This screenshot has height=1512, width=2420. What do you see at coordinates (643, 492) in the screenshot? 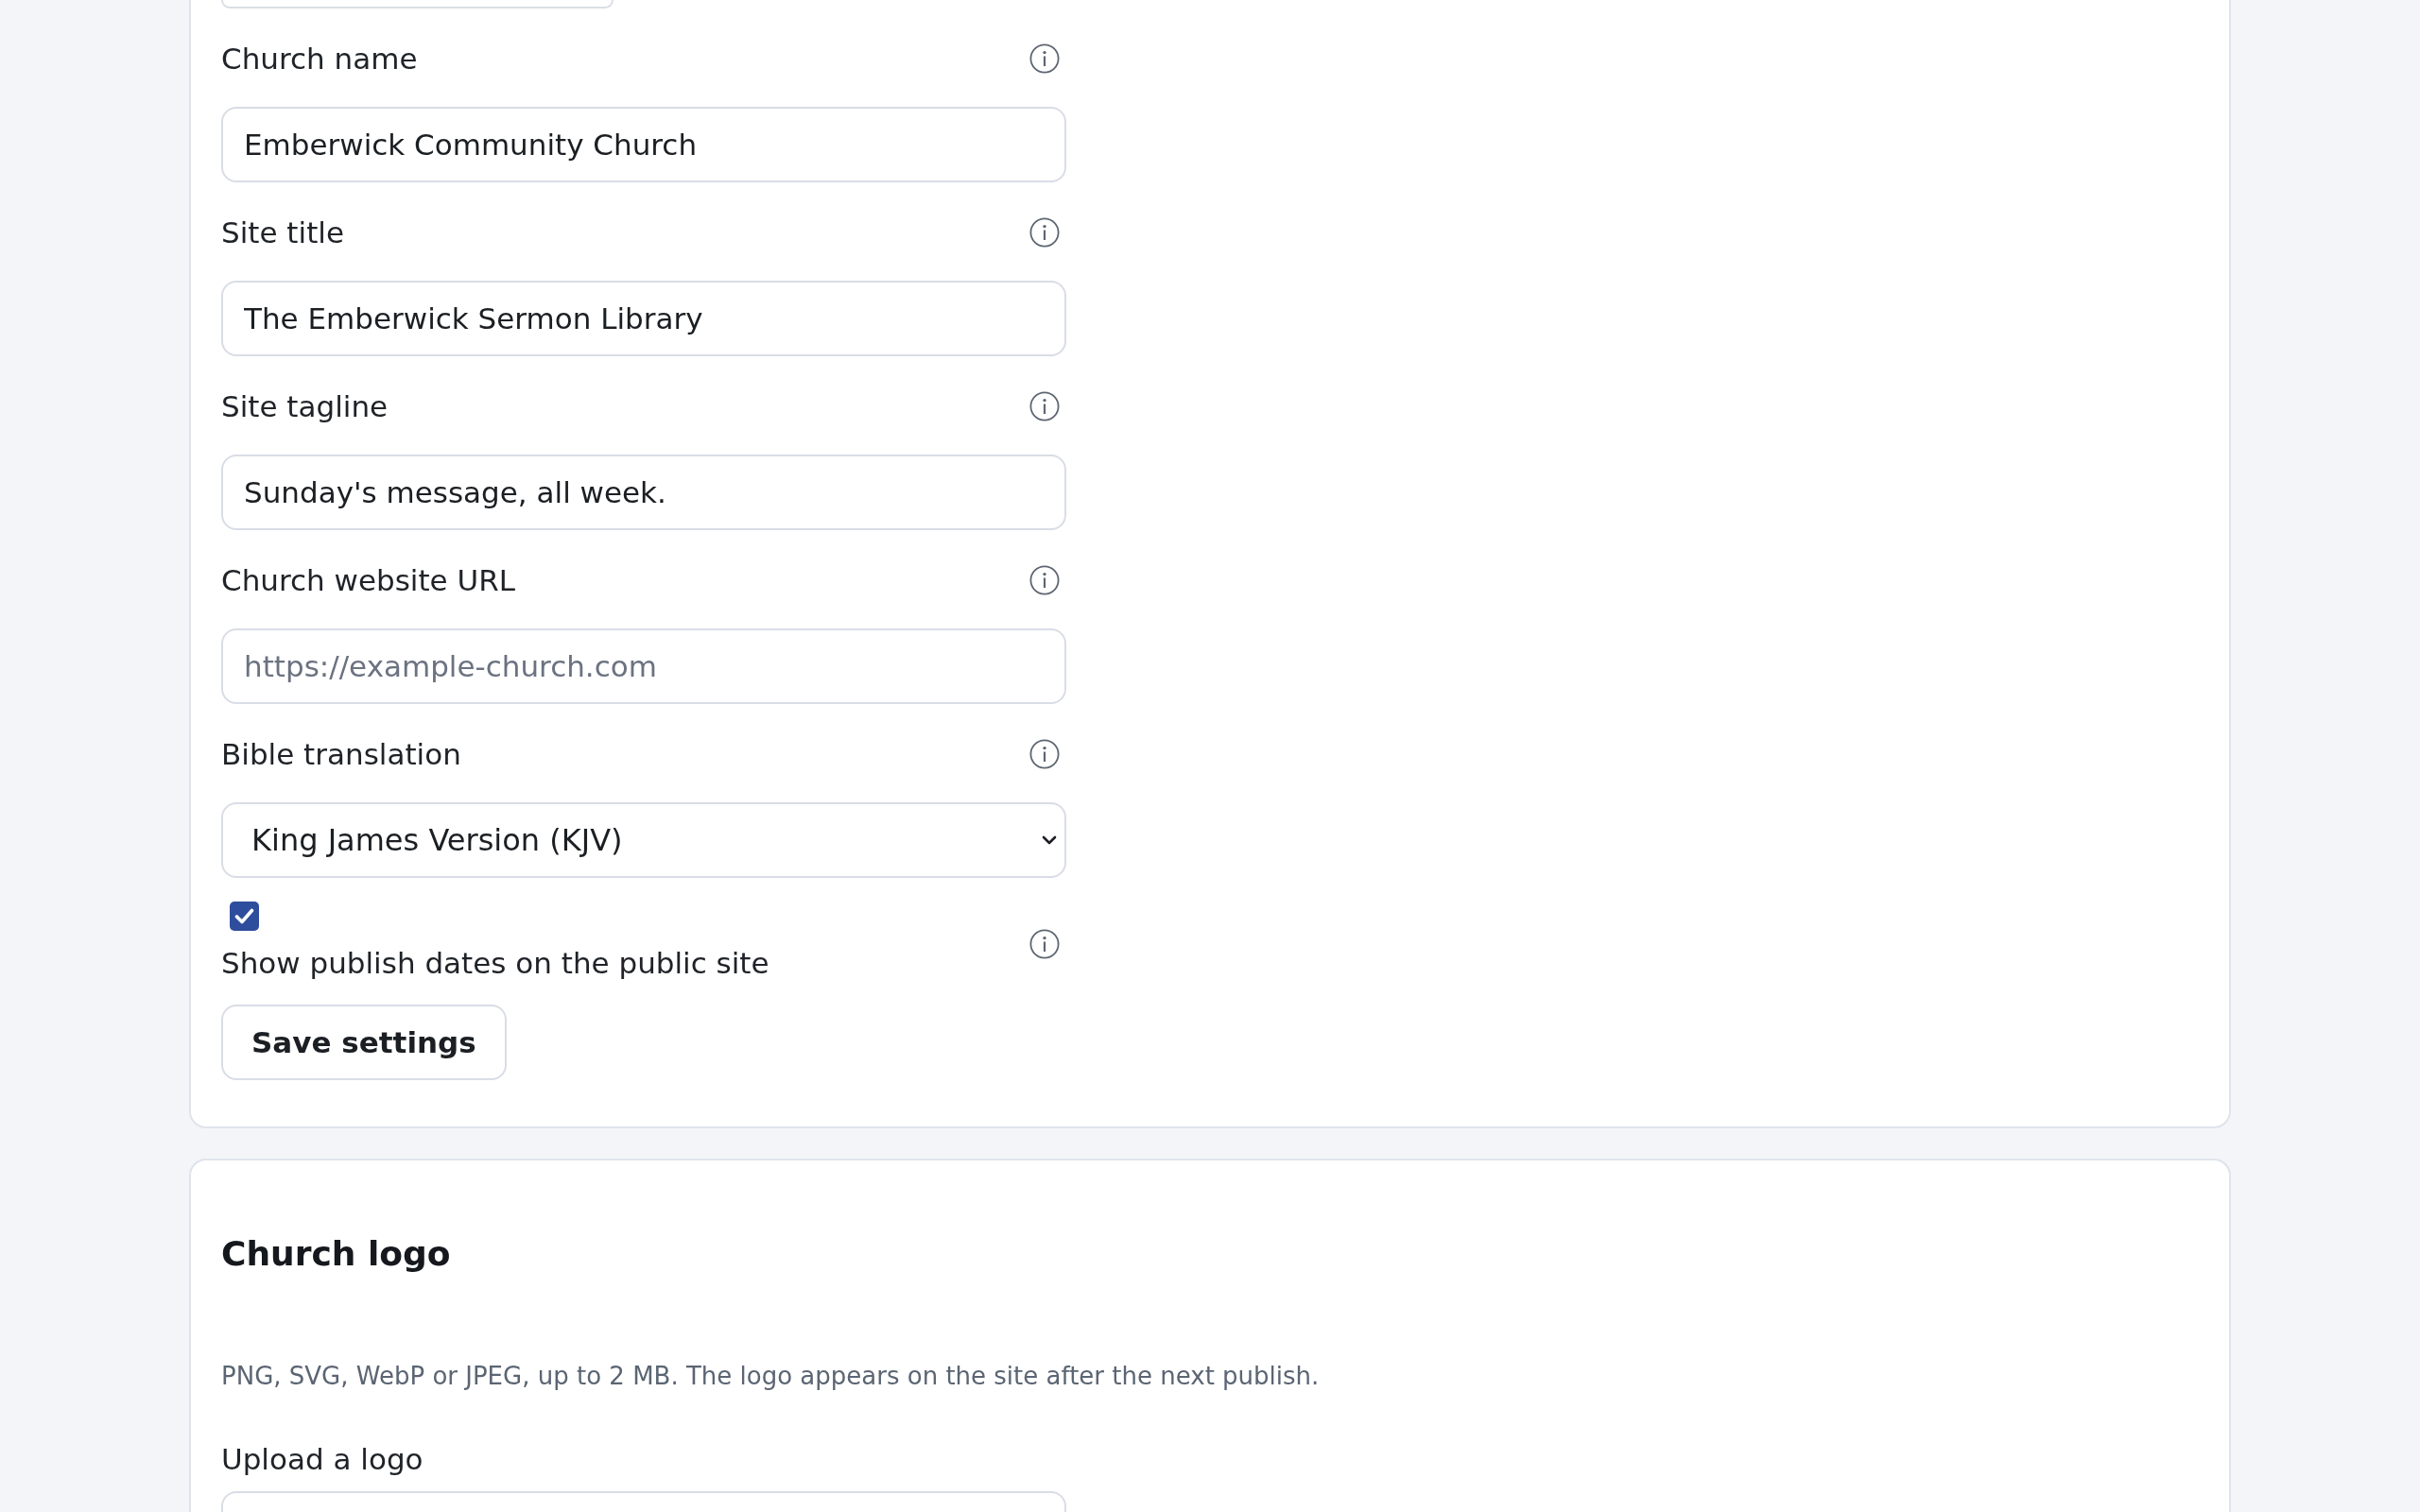
I see `input-field: Sunday's message, all week.` at bounding box center [643, 492].